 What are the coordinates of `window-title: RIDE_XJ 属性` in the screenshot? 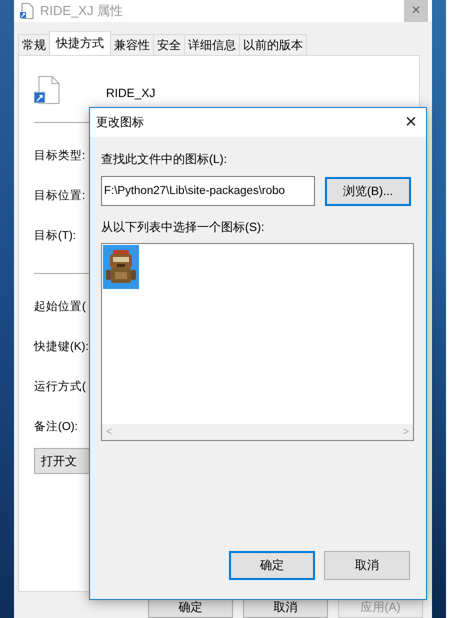 It's located at (82, 11).